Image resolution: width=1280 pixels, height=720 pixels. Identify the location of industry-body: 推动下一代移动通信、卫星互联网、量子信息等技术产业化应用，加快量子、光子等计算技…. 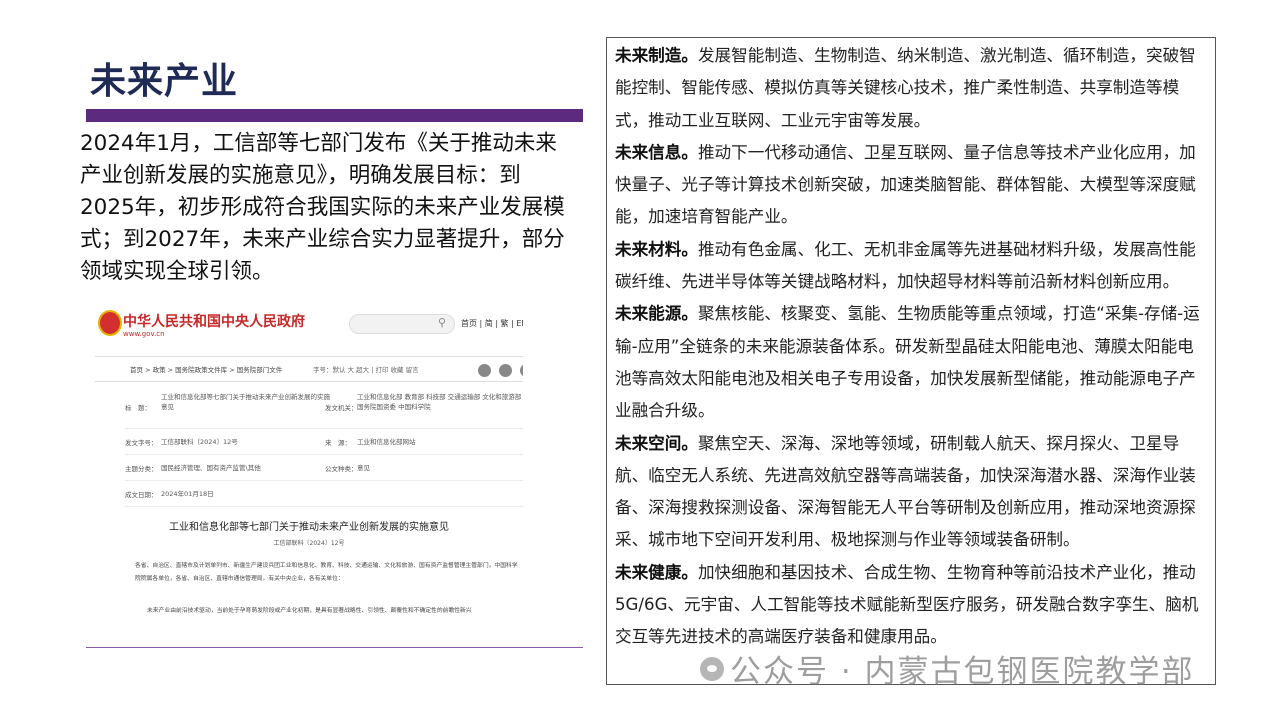
(905, 184).